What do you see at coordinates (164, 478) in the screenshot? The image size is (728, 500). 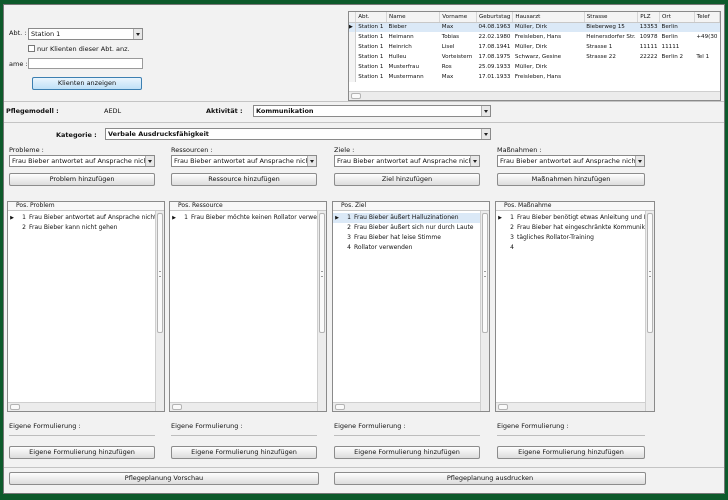 I see `preview-button: Pflegeplanung Vorschau` at bounding box center [164, 478].